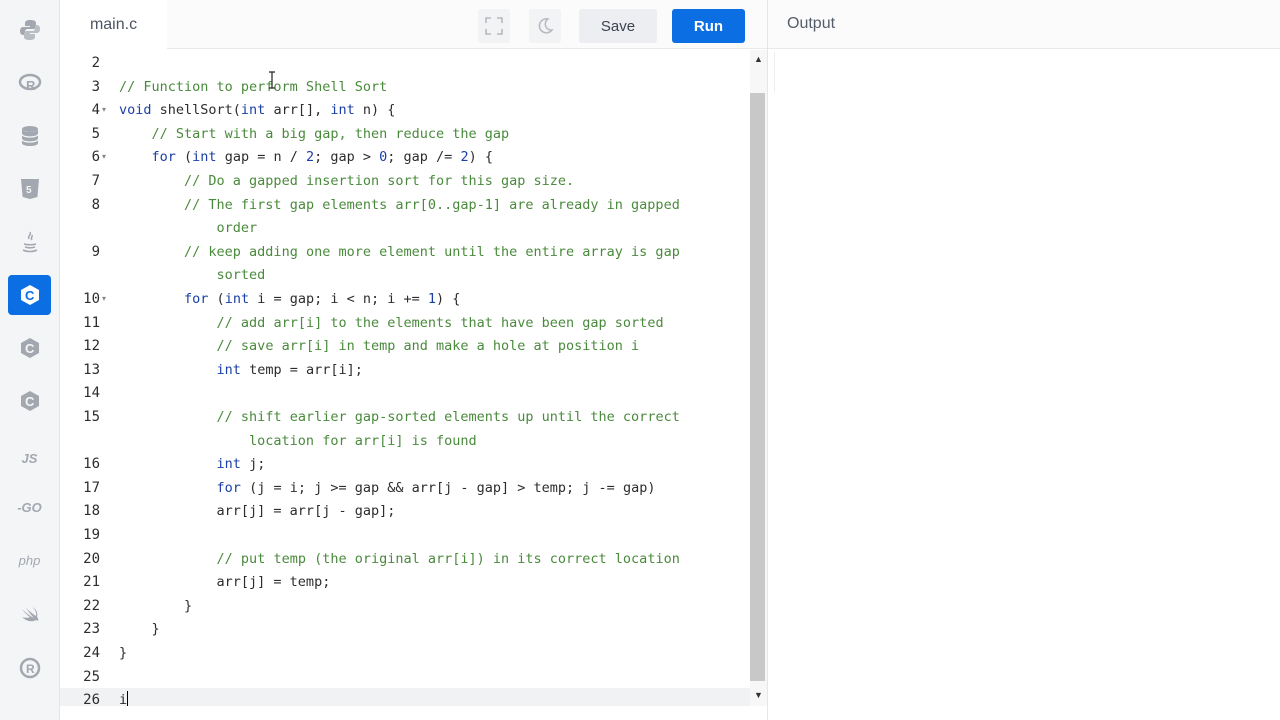 This screenshot has height=720, width=1280. Describe the element at coordinates (774, 72) in the screenshot. I see `output-console` at that location.